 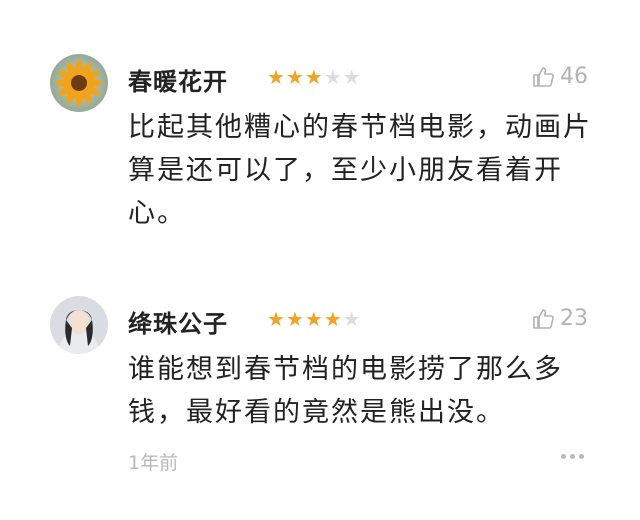 I want to click on more-dots-icon, so click(x=572, y=456).